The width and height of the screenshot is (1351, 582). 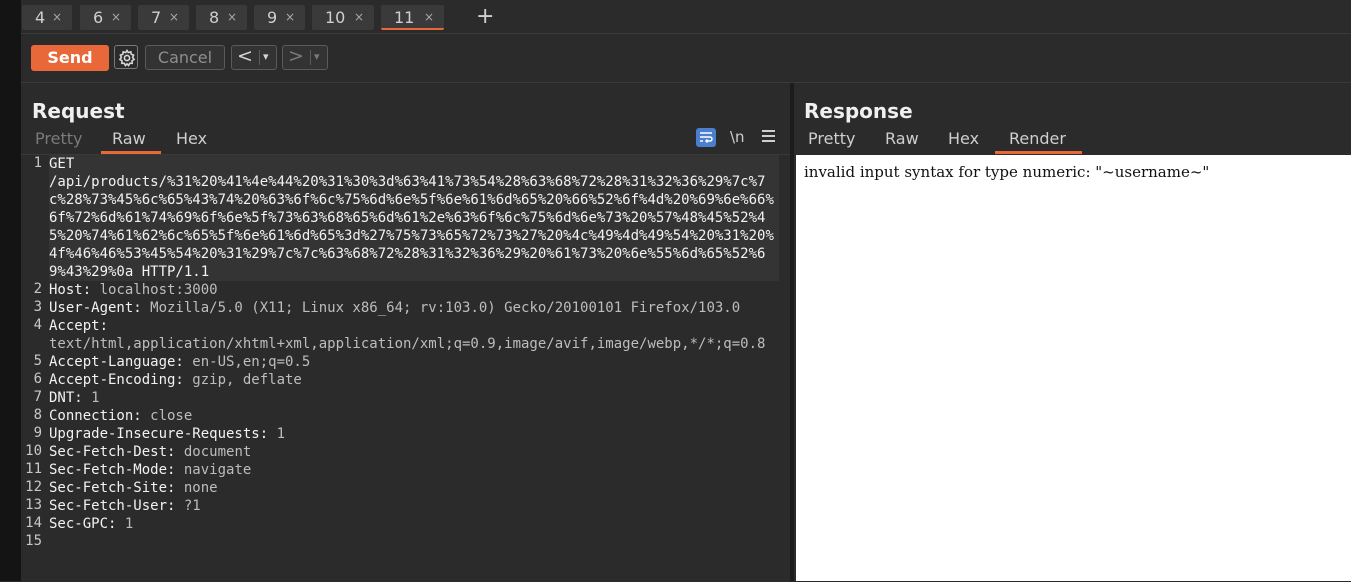 I want to click on line-number: 11, so click(x=33, y=469).